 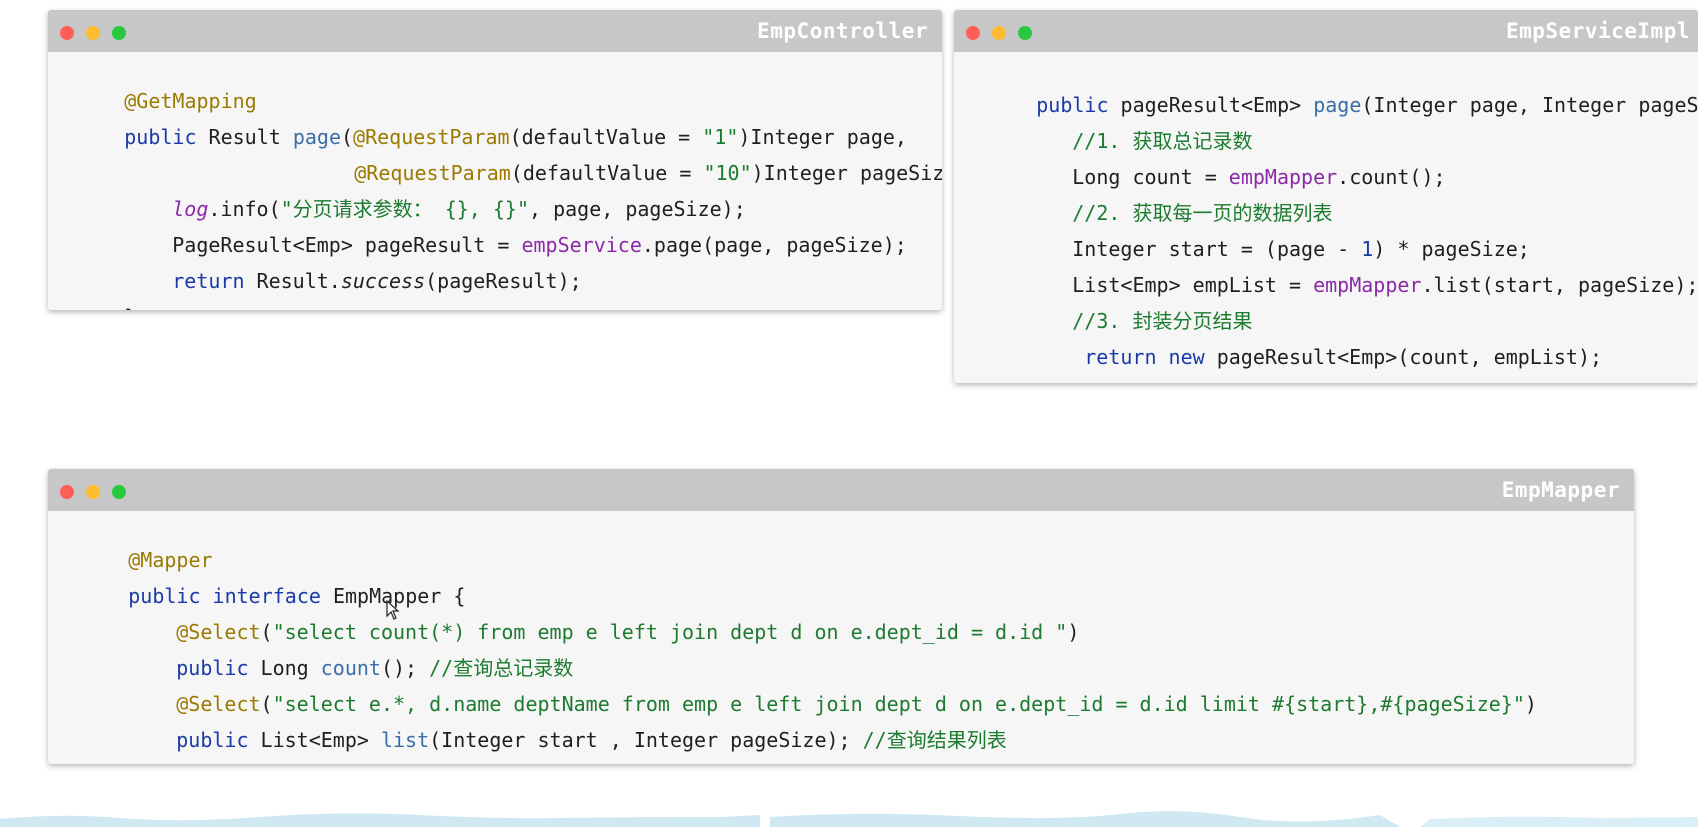 What do you see at coordinates (383, 281) in the screenshot?
I see `code-method: success` at bounding box center [383, 281].